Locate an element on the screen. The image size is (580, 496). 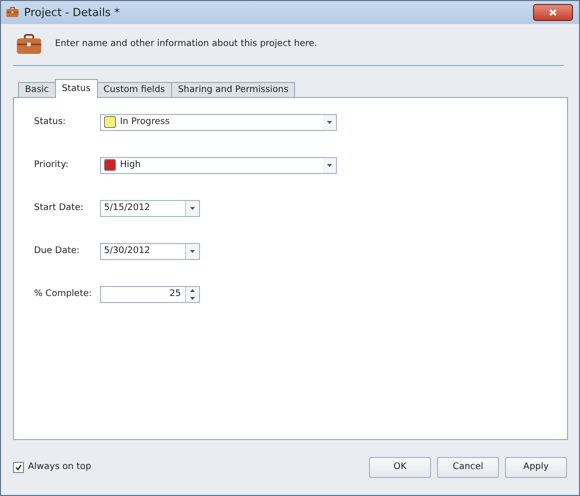
header-text: Enter name and other information about this project here. is located at coordinates (186, 44).